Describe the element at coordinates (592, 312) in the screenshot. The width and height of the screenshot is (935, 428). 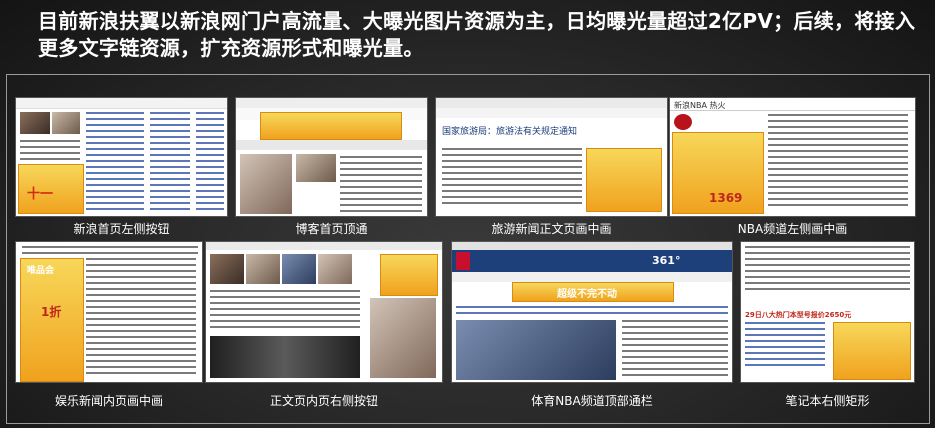
I see `thumbnail-sports-nba: 361° 超级不完不动` at that location.